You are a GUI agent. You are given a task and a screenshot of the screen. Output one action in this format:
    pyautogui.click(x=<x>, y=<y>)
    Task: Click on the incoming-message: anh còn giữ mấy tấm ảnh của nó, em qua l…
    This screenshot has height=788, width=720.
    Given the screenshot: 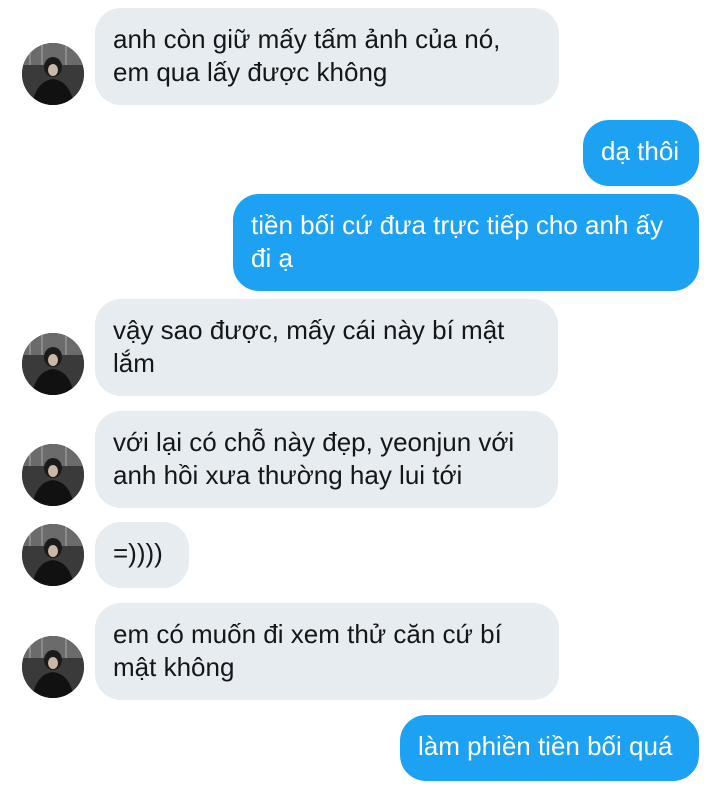 What is the action you would take?
    pyautogui.click(x=327, y=56)
    